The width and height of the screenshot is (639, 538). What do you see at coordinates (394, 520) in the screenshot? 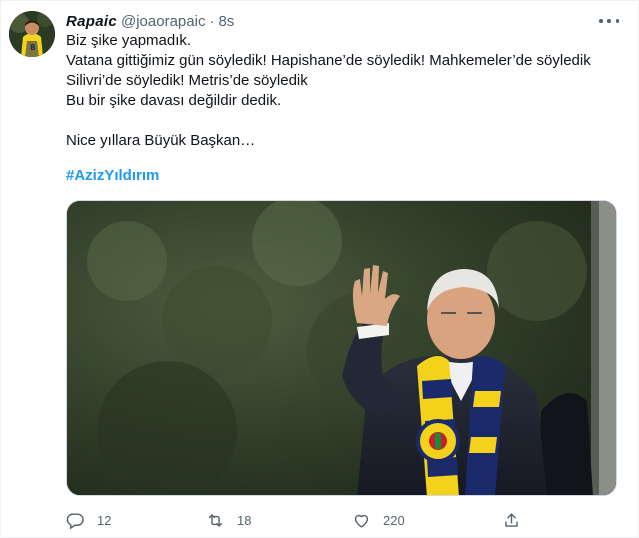
I see `like-count: 220` at bounding box center [394, 520].